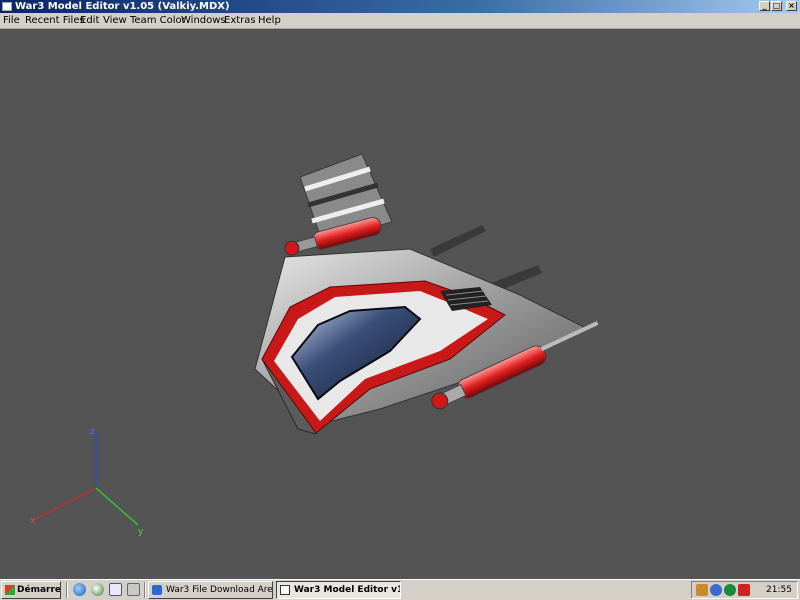  Describe the element at coordinates (157, 590) in the screenshot. I see `ie-window-icon` at that location.